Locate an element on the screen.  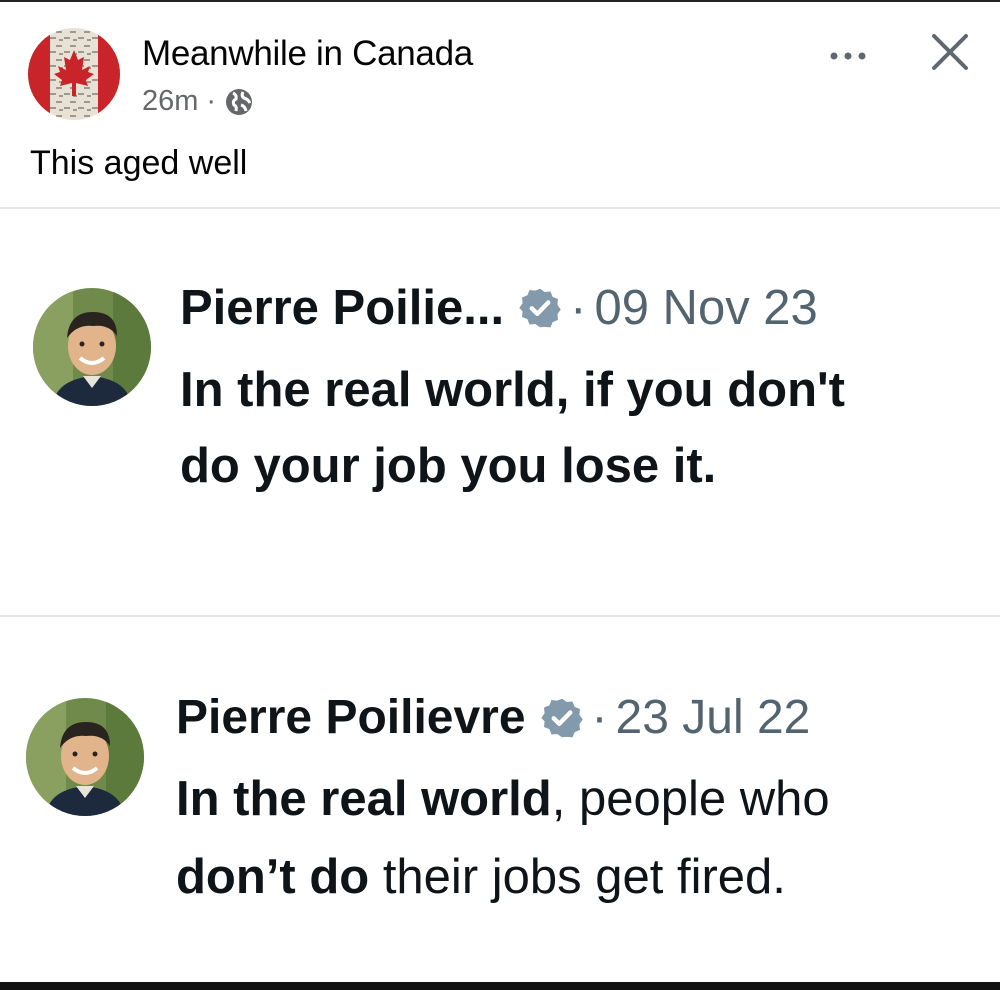
bottom-border is located at coordinates (500, 986).